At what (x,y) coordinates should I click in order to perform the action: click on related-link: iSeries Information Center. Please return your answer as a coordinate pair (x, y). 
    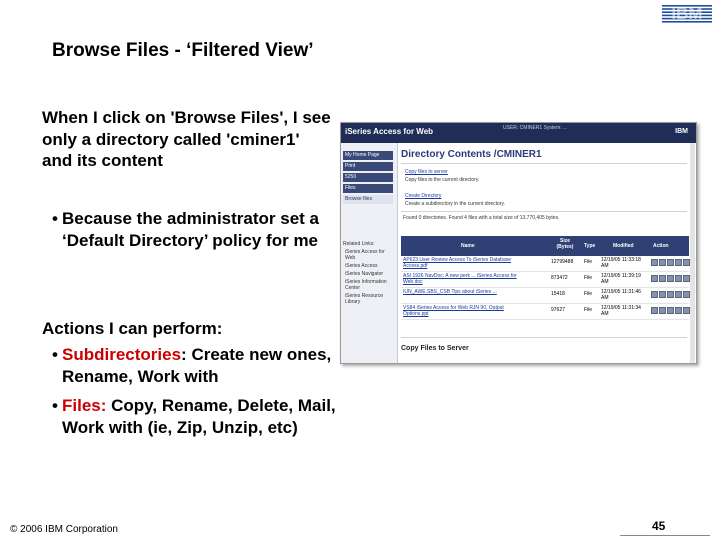
    Looking at the image, I should click on (370, 285).